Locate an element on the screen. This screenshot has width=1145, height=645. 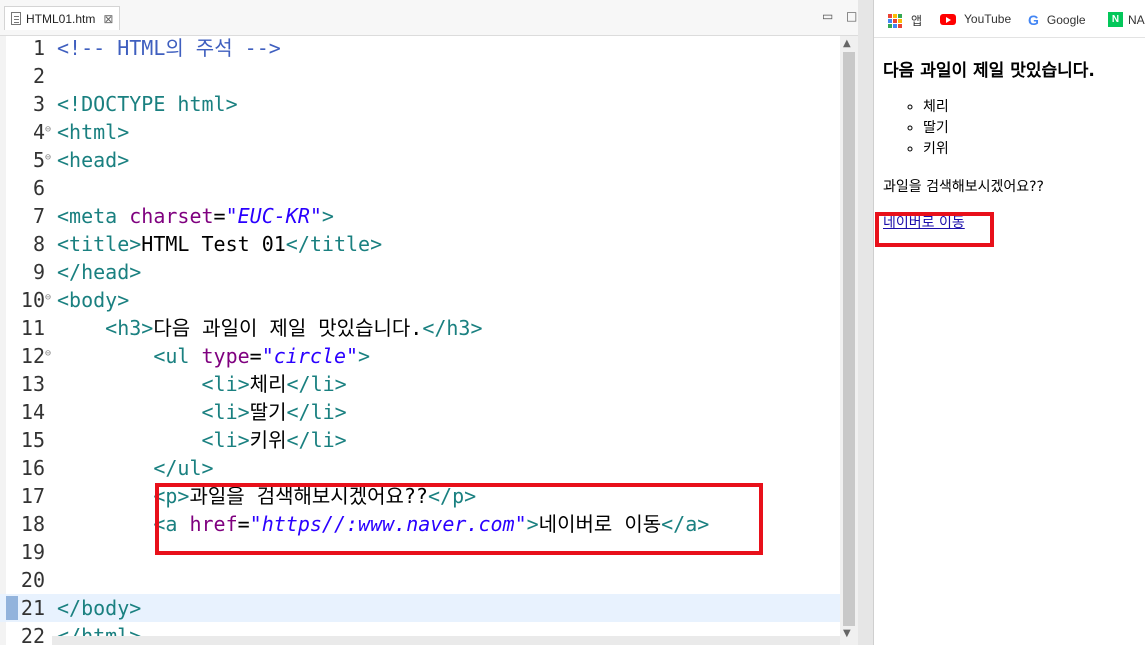
line-number: 17 is located at coordinates (32, 496).